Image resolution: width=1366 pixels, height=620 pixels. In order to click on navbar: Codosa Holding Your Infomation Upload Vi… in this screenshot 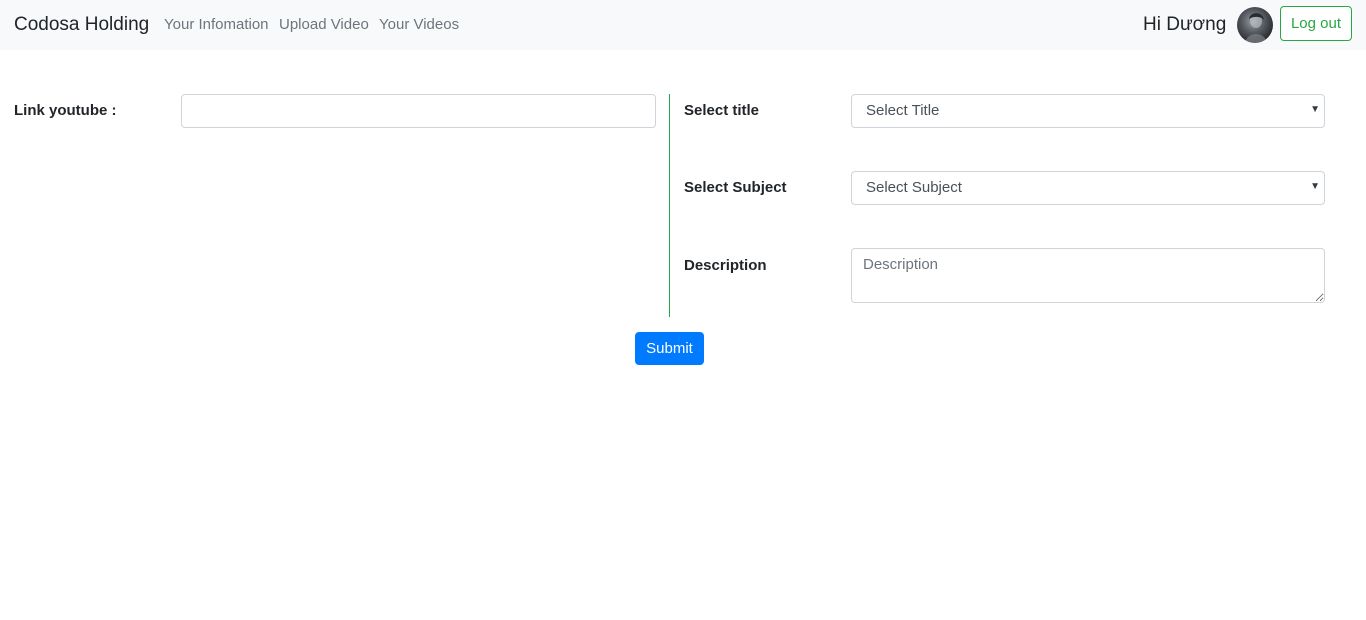, I will do `click(683, 25)`.